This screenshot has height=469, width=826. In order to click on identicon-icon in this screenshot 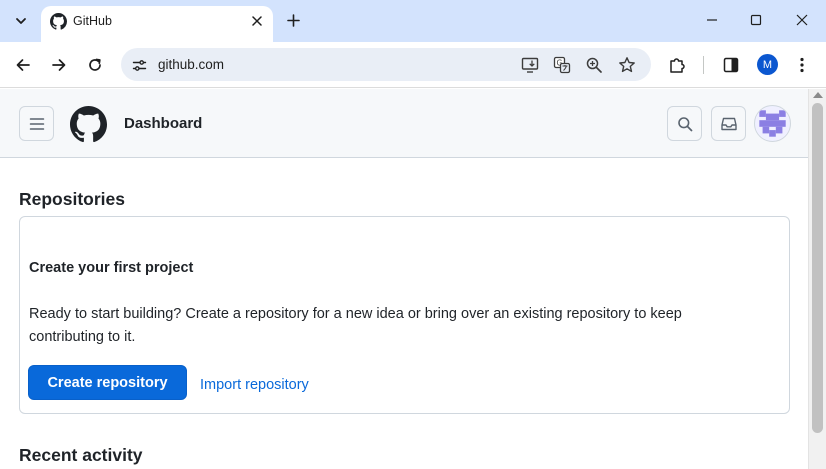, I will do `click(772, 123)`.